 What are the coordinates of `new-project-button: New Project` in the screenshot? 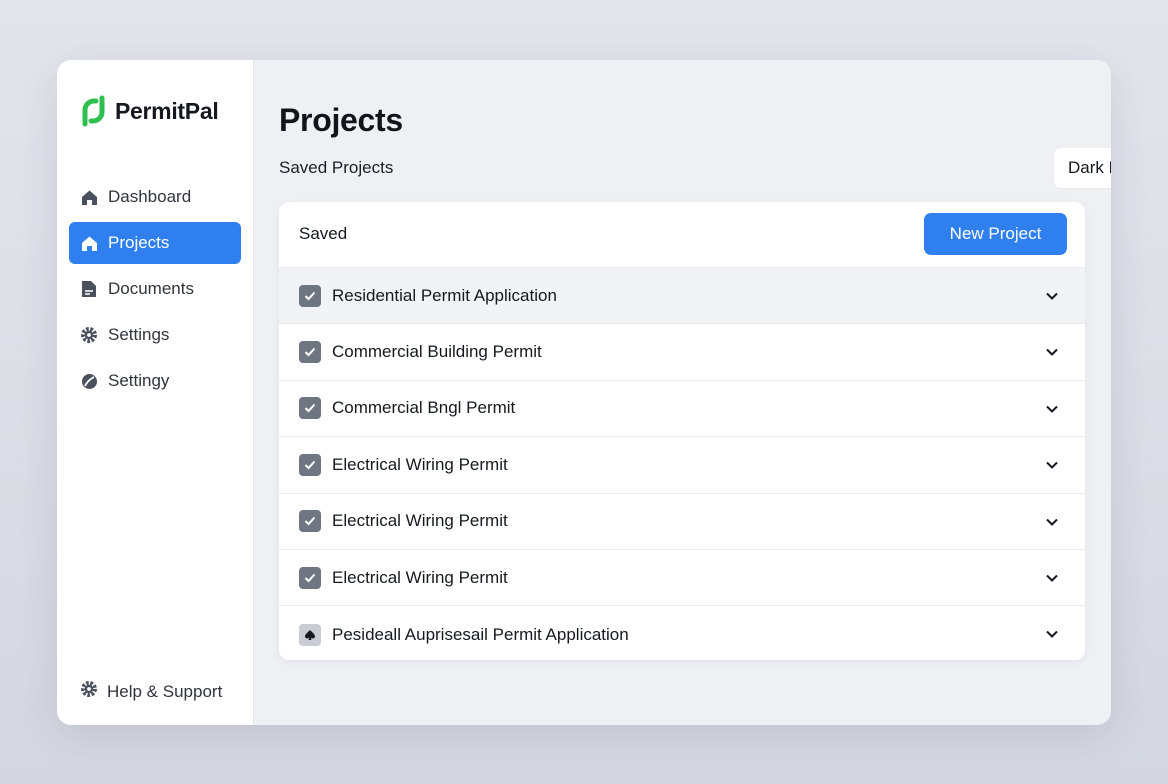 It's located at (995, 234).